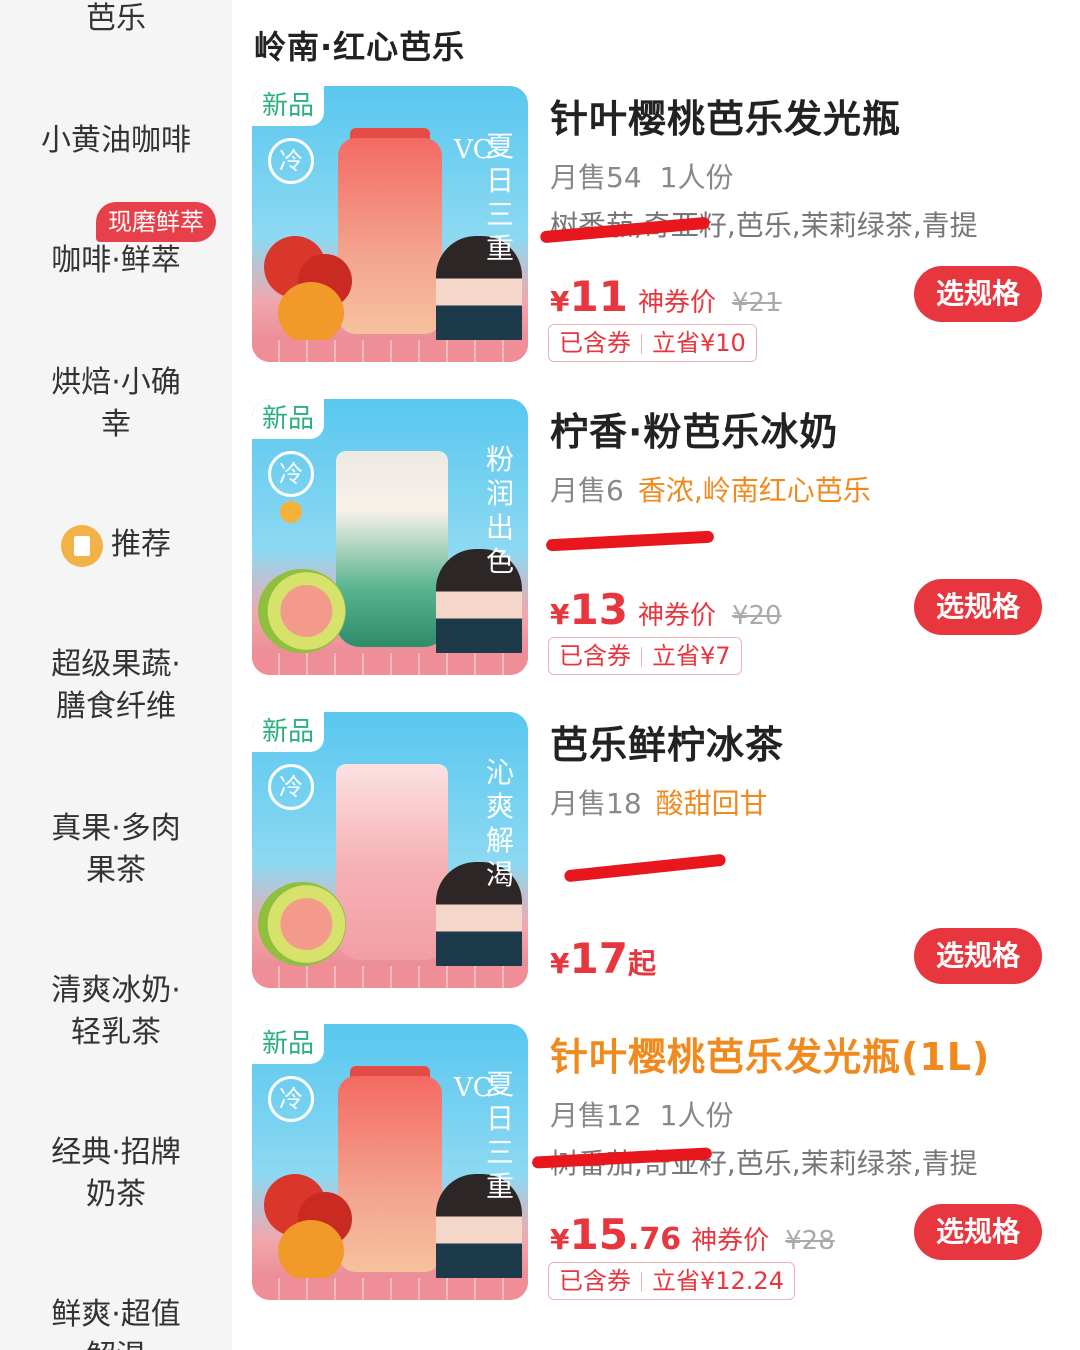 The height and width of the screenshot is (1350, 1080). What do you see at coordinates (598, 609) in the screenshot?
I see `price-integer: 13` at bounding box center [598, 609].